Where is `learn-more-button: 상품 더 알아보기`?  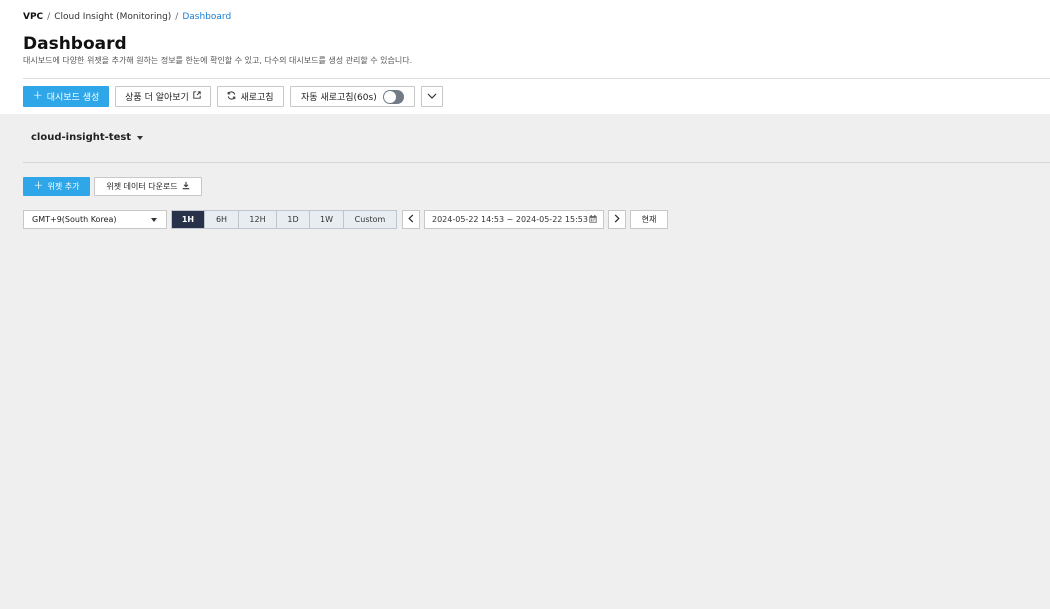 learn-more-button: 상품 더 알아보기 is located at coordinates (163, 96).